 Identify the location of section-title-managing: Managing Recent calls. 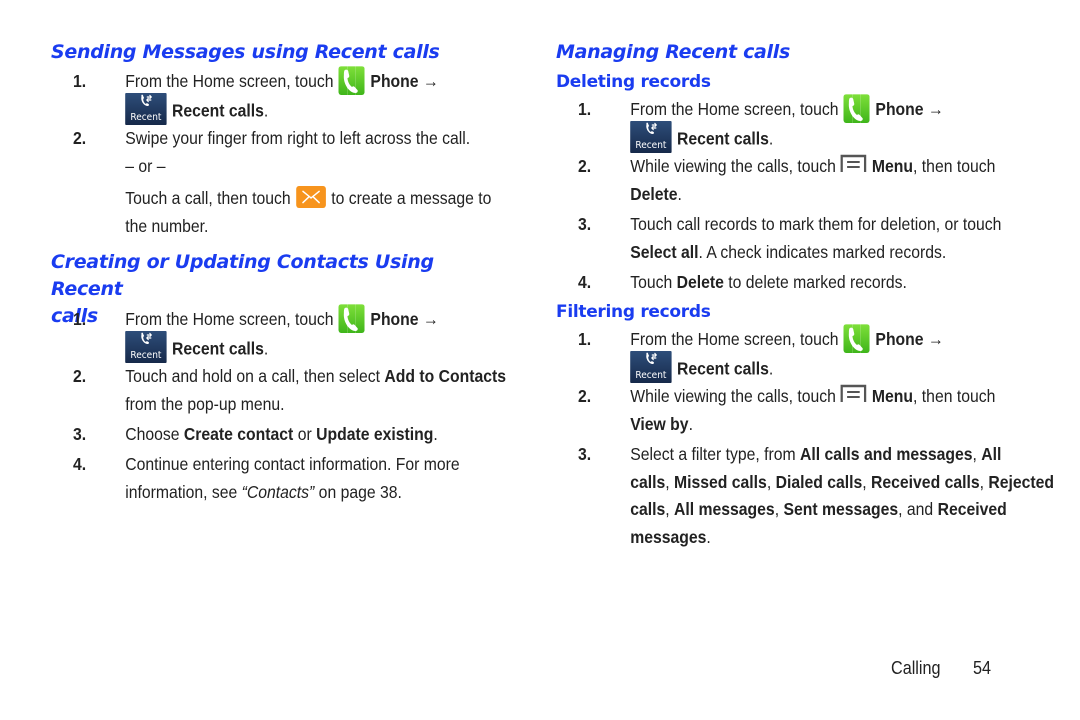
(673, 52).